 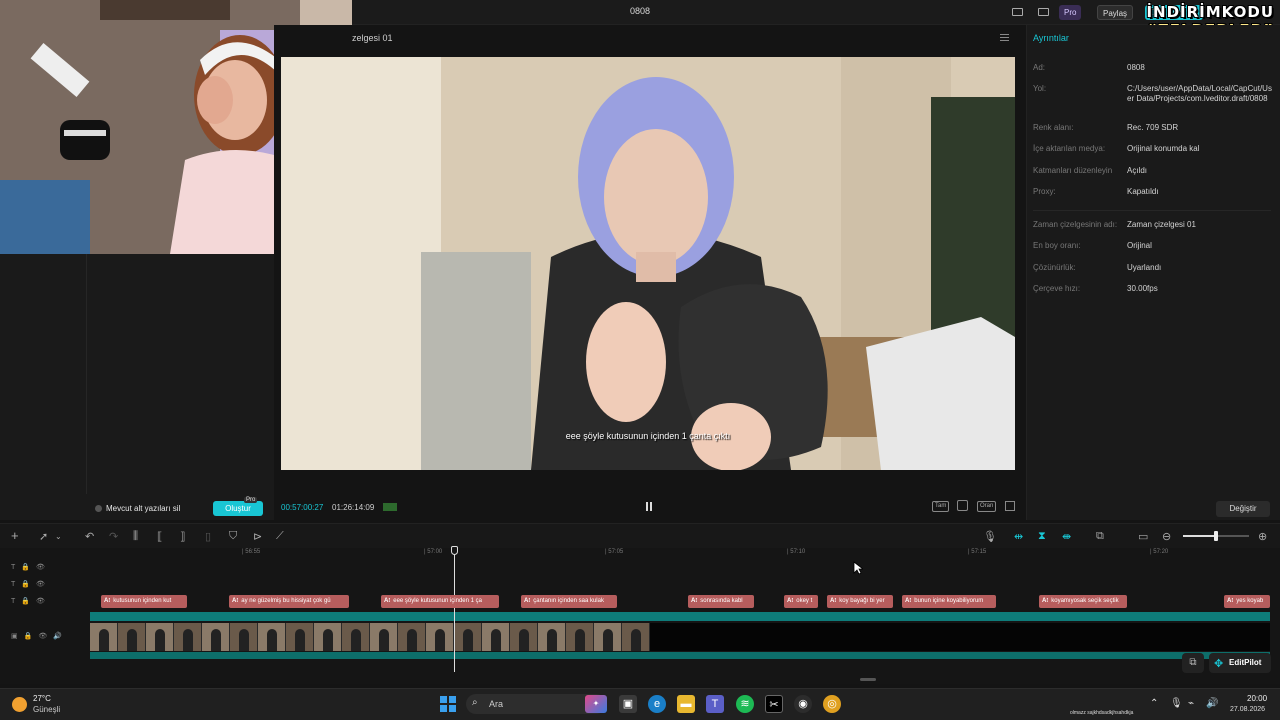 What do you see at coordinates (960, 637) in the screenshot?
I see `video-clip-empty` at bounding box center [960, 637].